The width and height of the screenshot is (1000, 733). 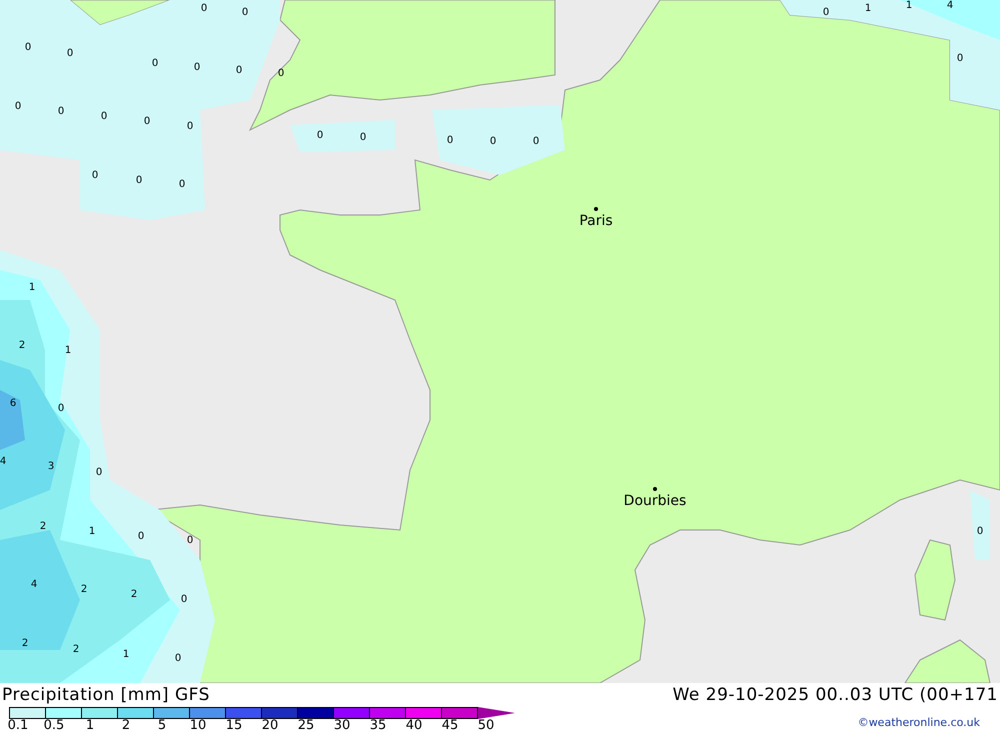 What do you see at coordinates (54, 726) in the screenshot?
I see `legend-tick-label: 0.5` at bounding box center [54, 726].